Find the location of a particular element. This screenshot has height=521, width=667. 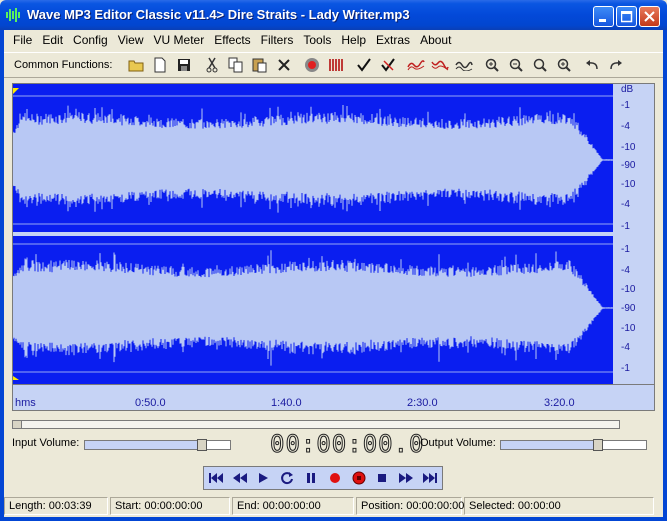

record-button is located at coordinates (335, 478).